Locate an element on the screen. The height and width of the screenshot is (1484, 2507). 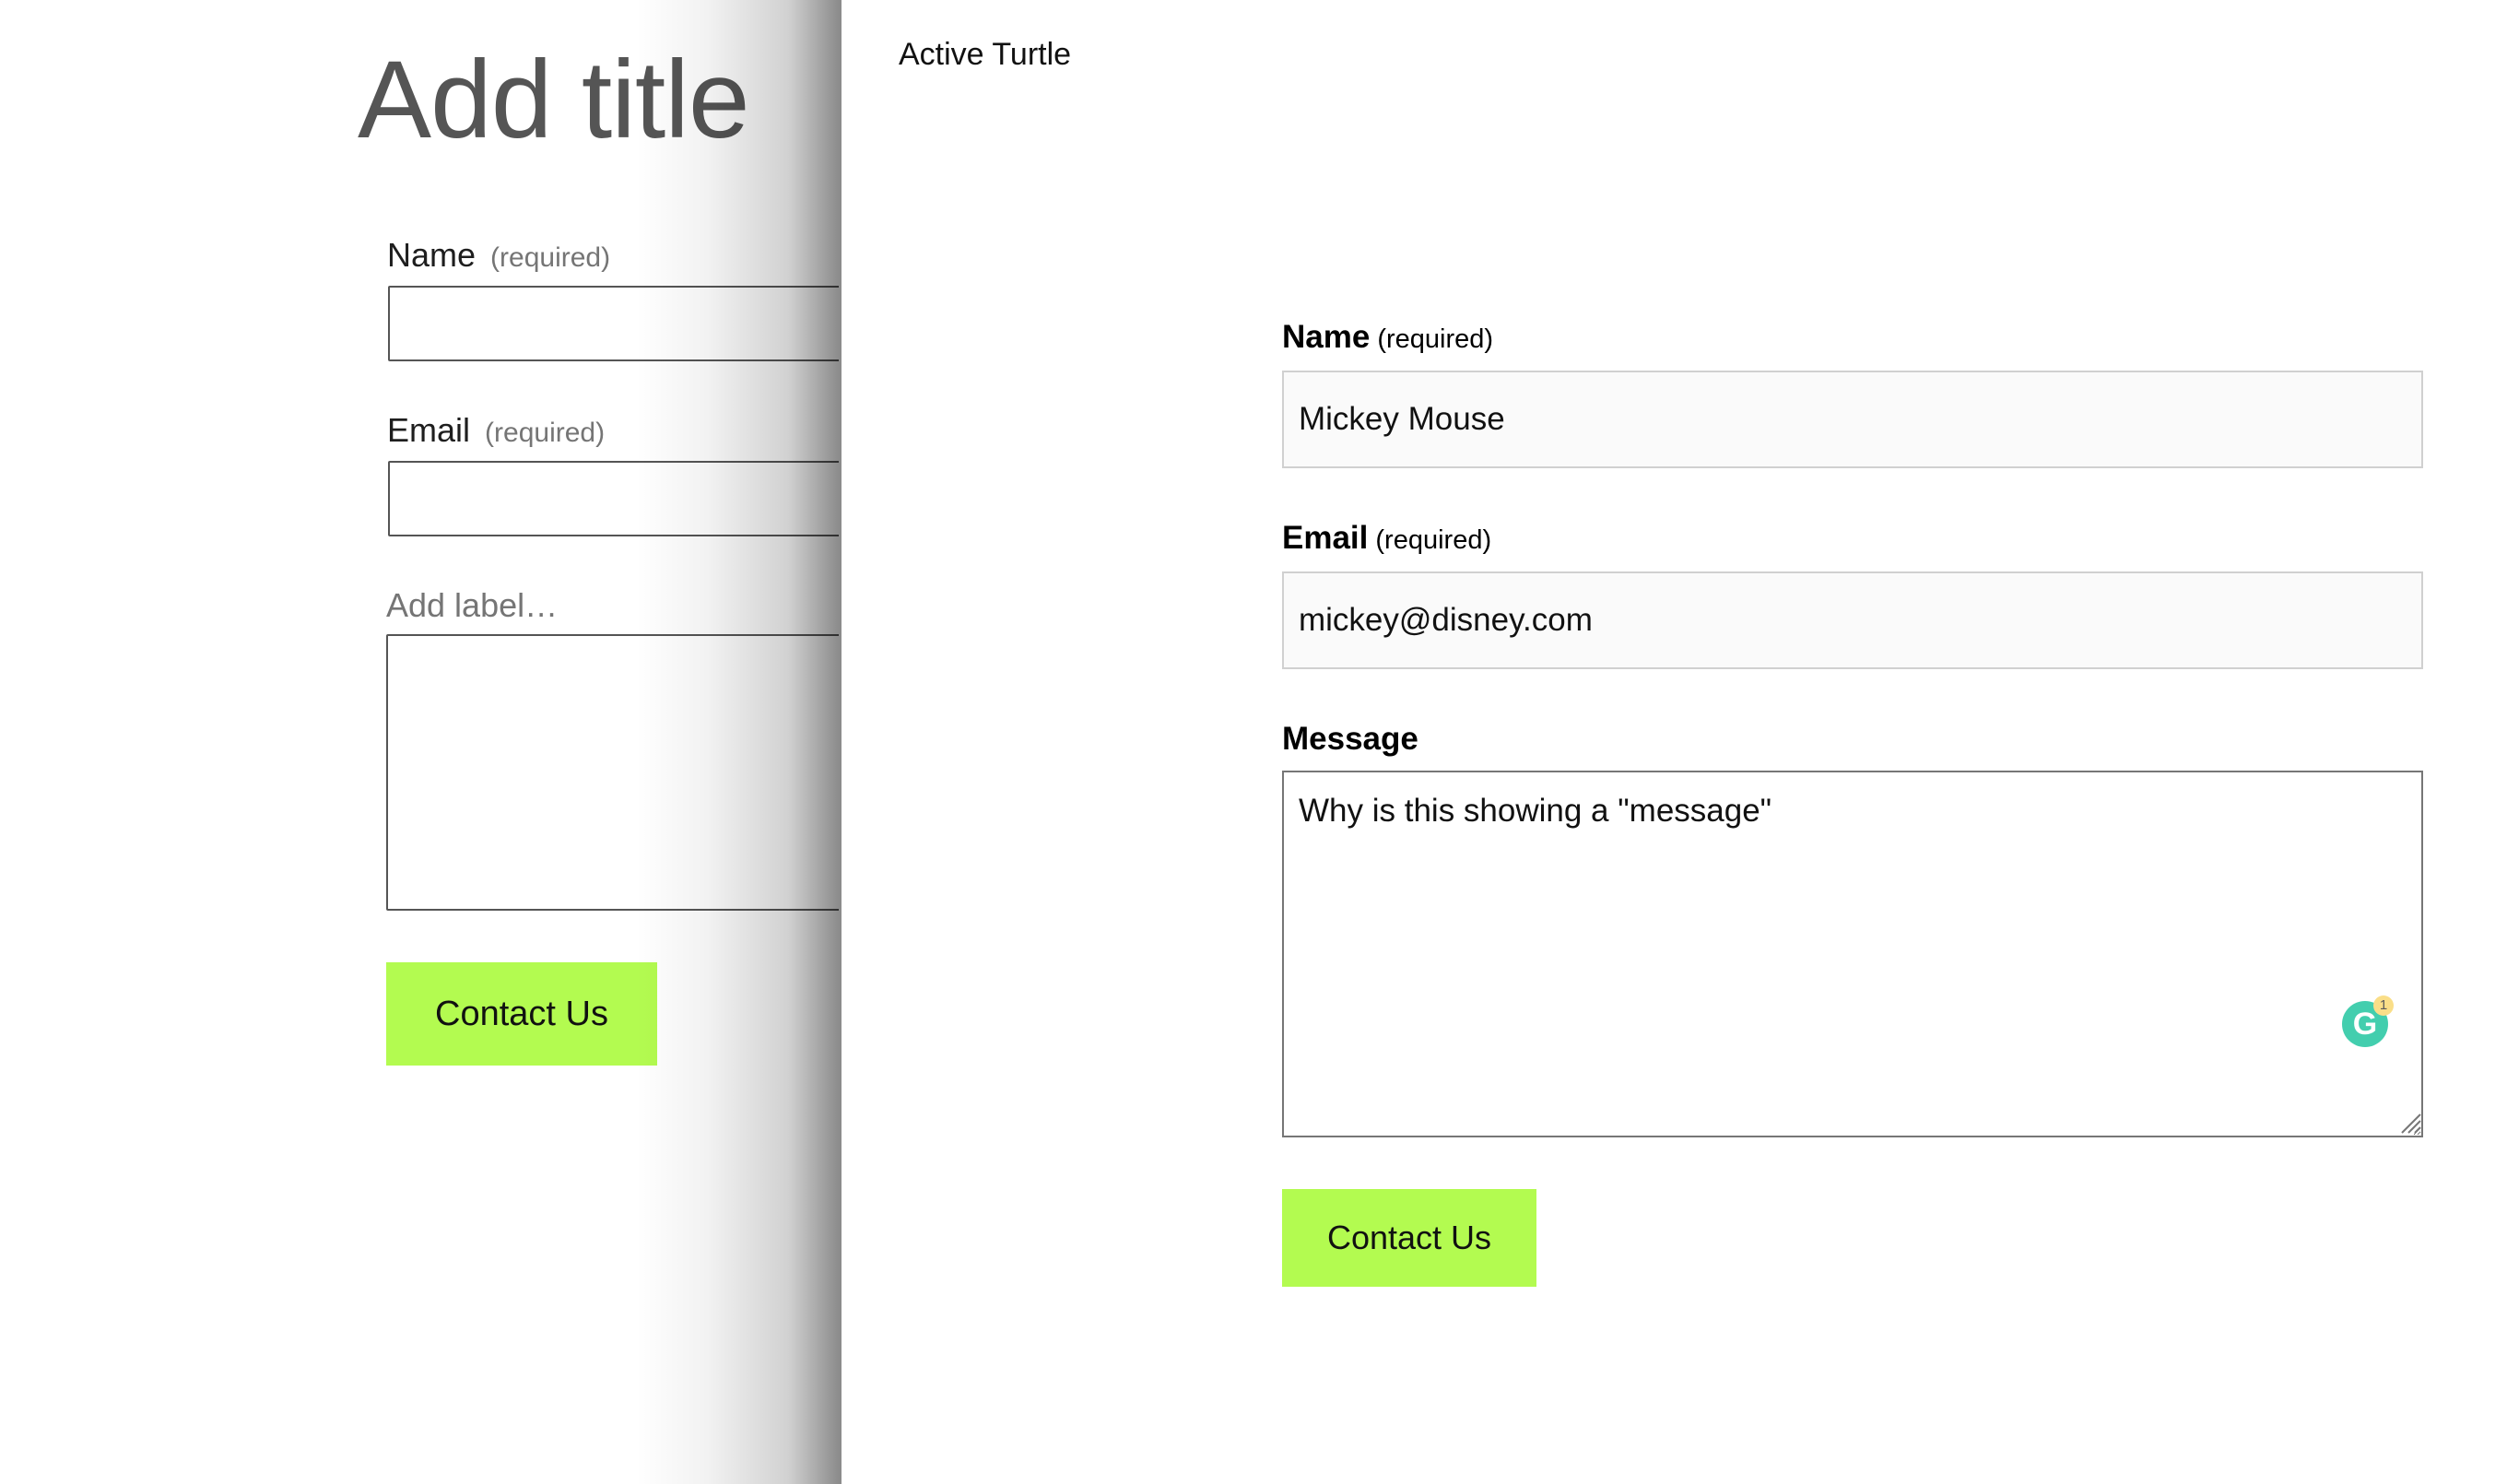
preview-message-label-text: Message is located at coordinates (1350, 739).